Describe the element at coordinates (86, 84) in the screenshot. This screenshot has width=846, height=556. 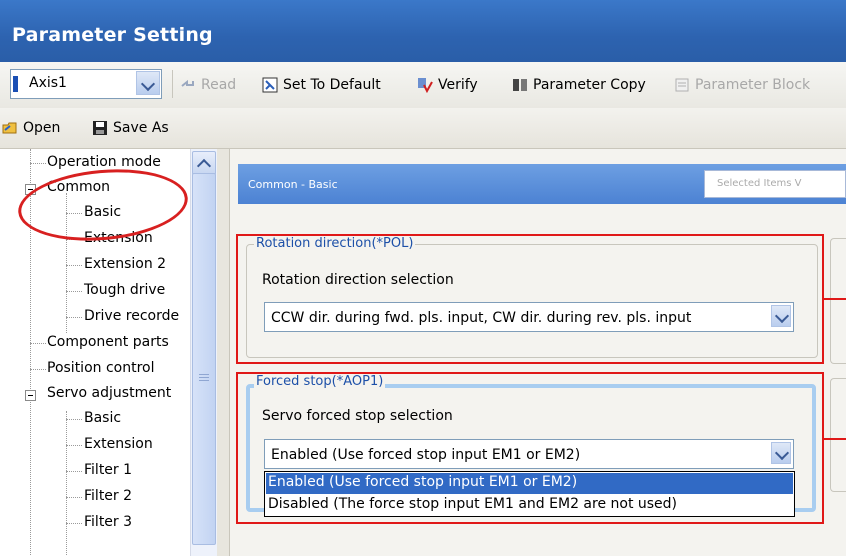
I see `axis-select: Axis1` at that location.